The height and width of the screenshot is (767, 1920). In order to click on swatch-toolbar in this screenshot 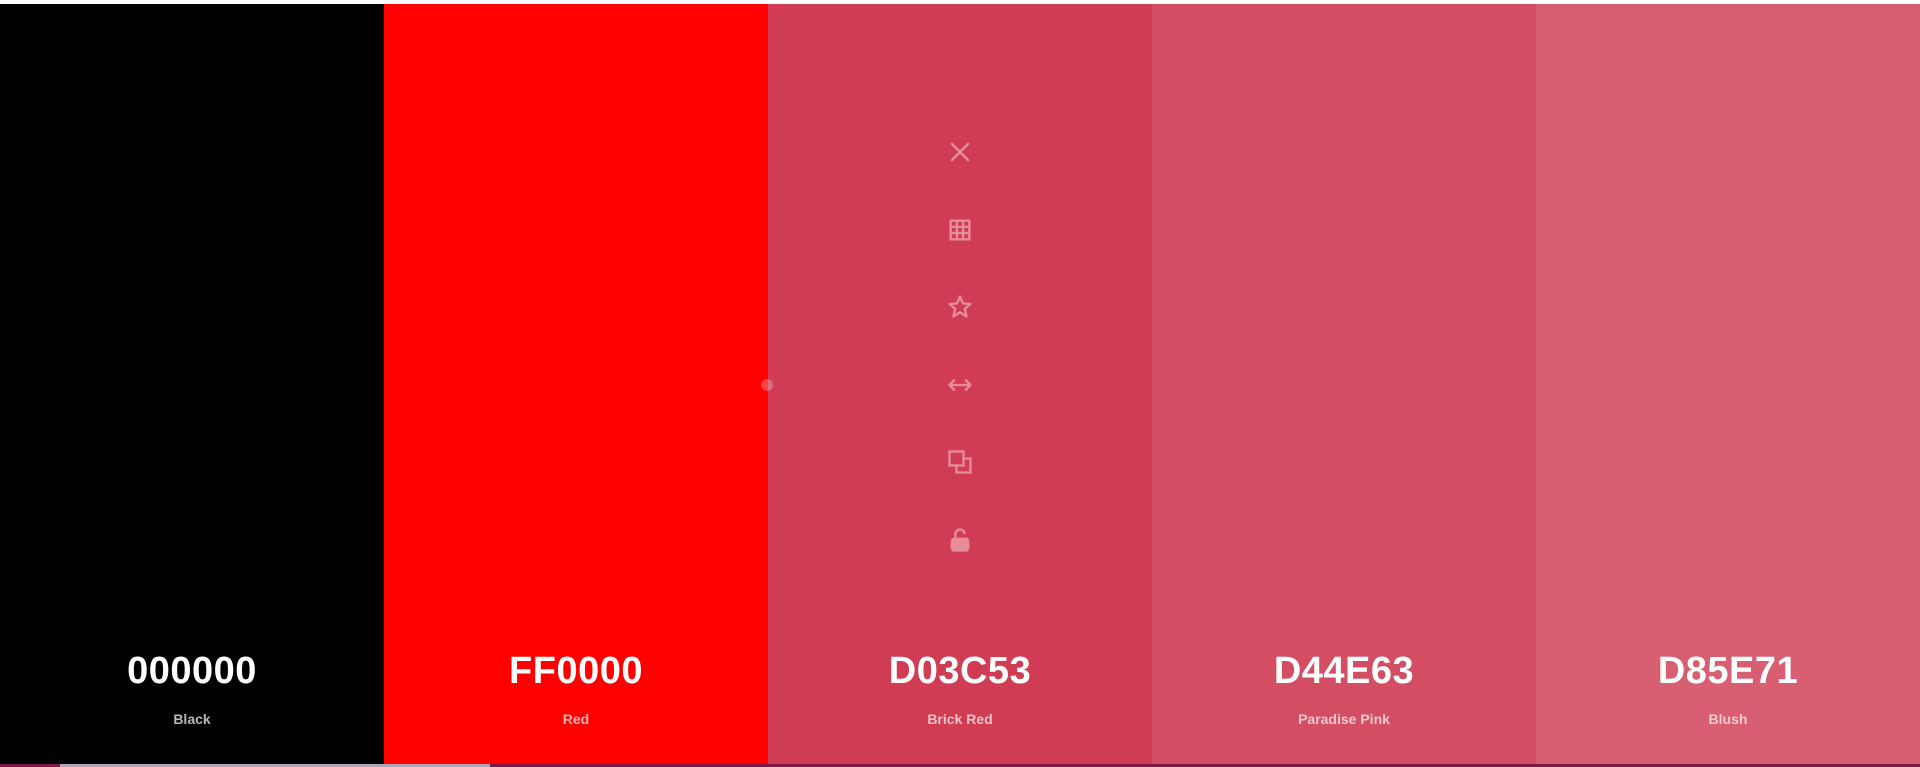, I will do `click(960, 364)`.